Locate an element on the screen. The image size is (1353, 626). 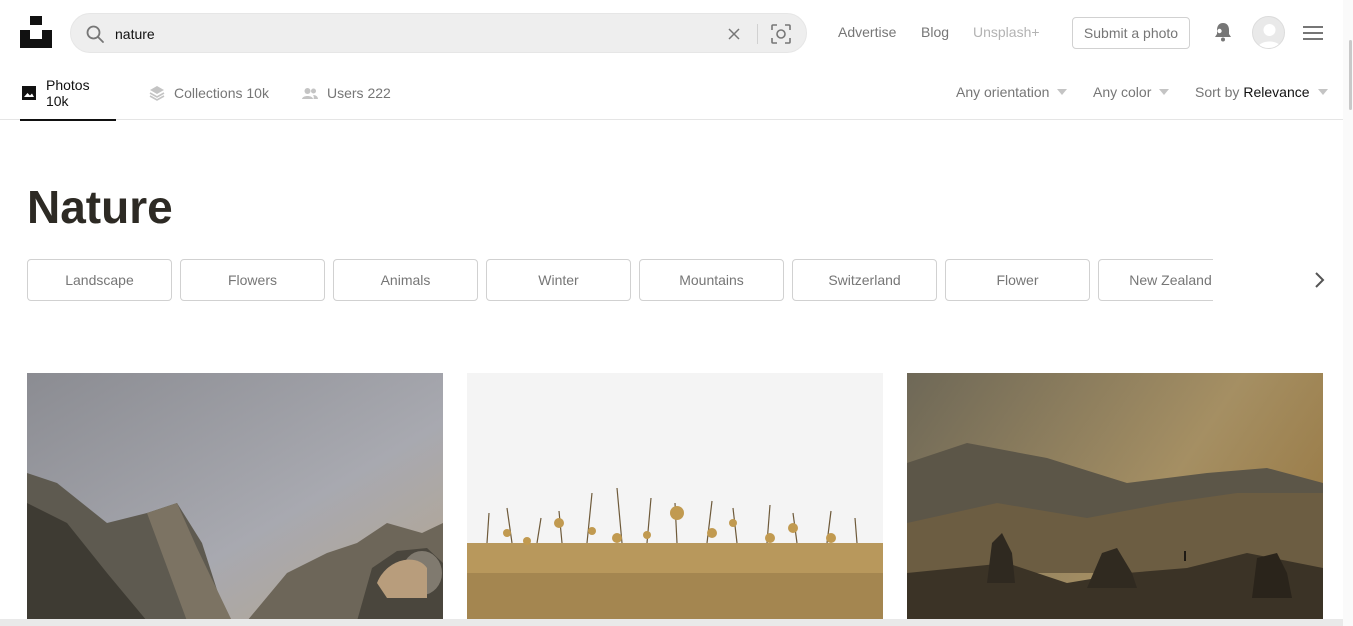
scrollbar-thumb is located at coordinates (1350, 75).